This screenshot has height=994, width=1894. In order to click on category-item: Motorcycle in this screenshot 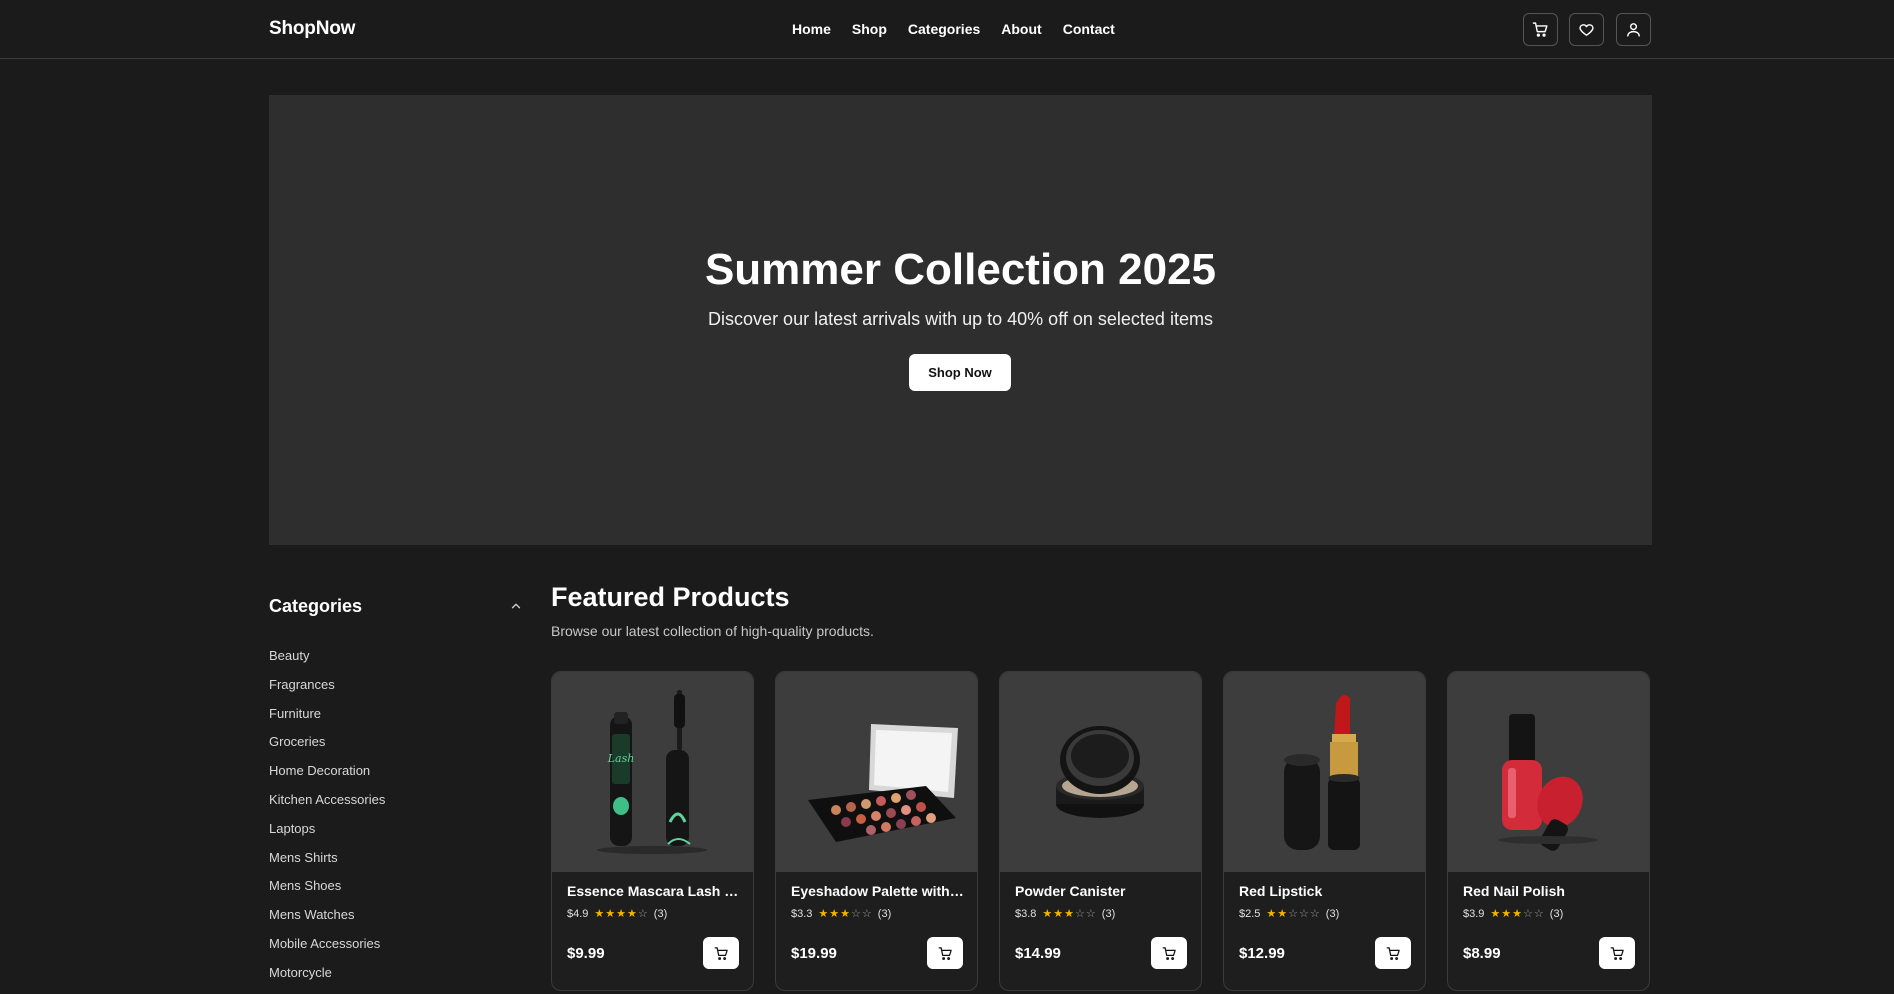, I will do `click(327, 979)`.